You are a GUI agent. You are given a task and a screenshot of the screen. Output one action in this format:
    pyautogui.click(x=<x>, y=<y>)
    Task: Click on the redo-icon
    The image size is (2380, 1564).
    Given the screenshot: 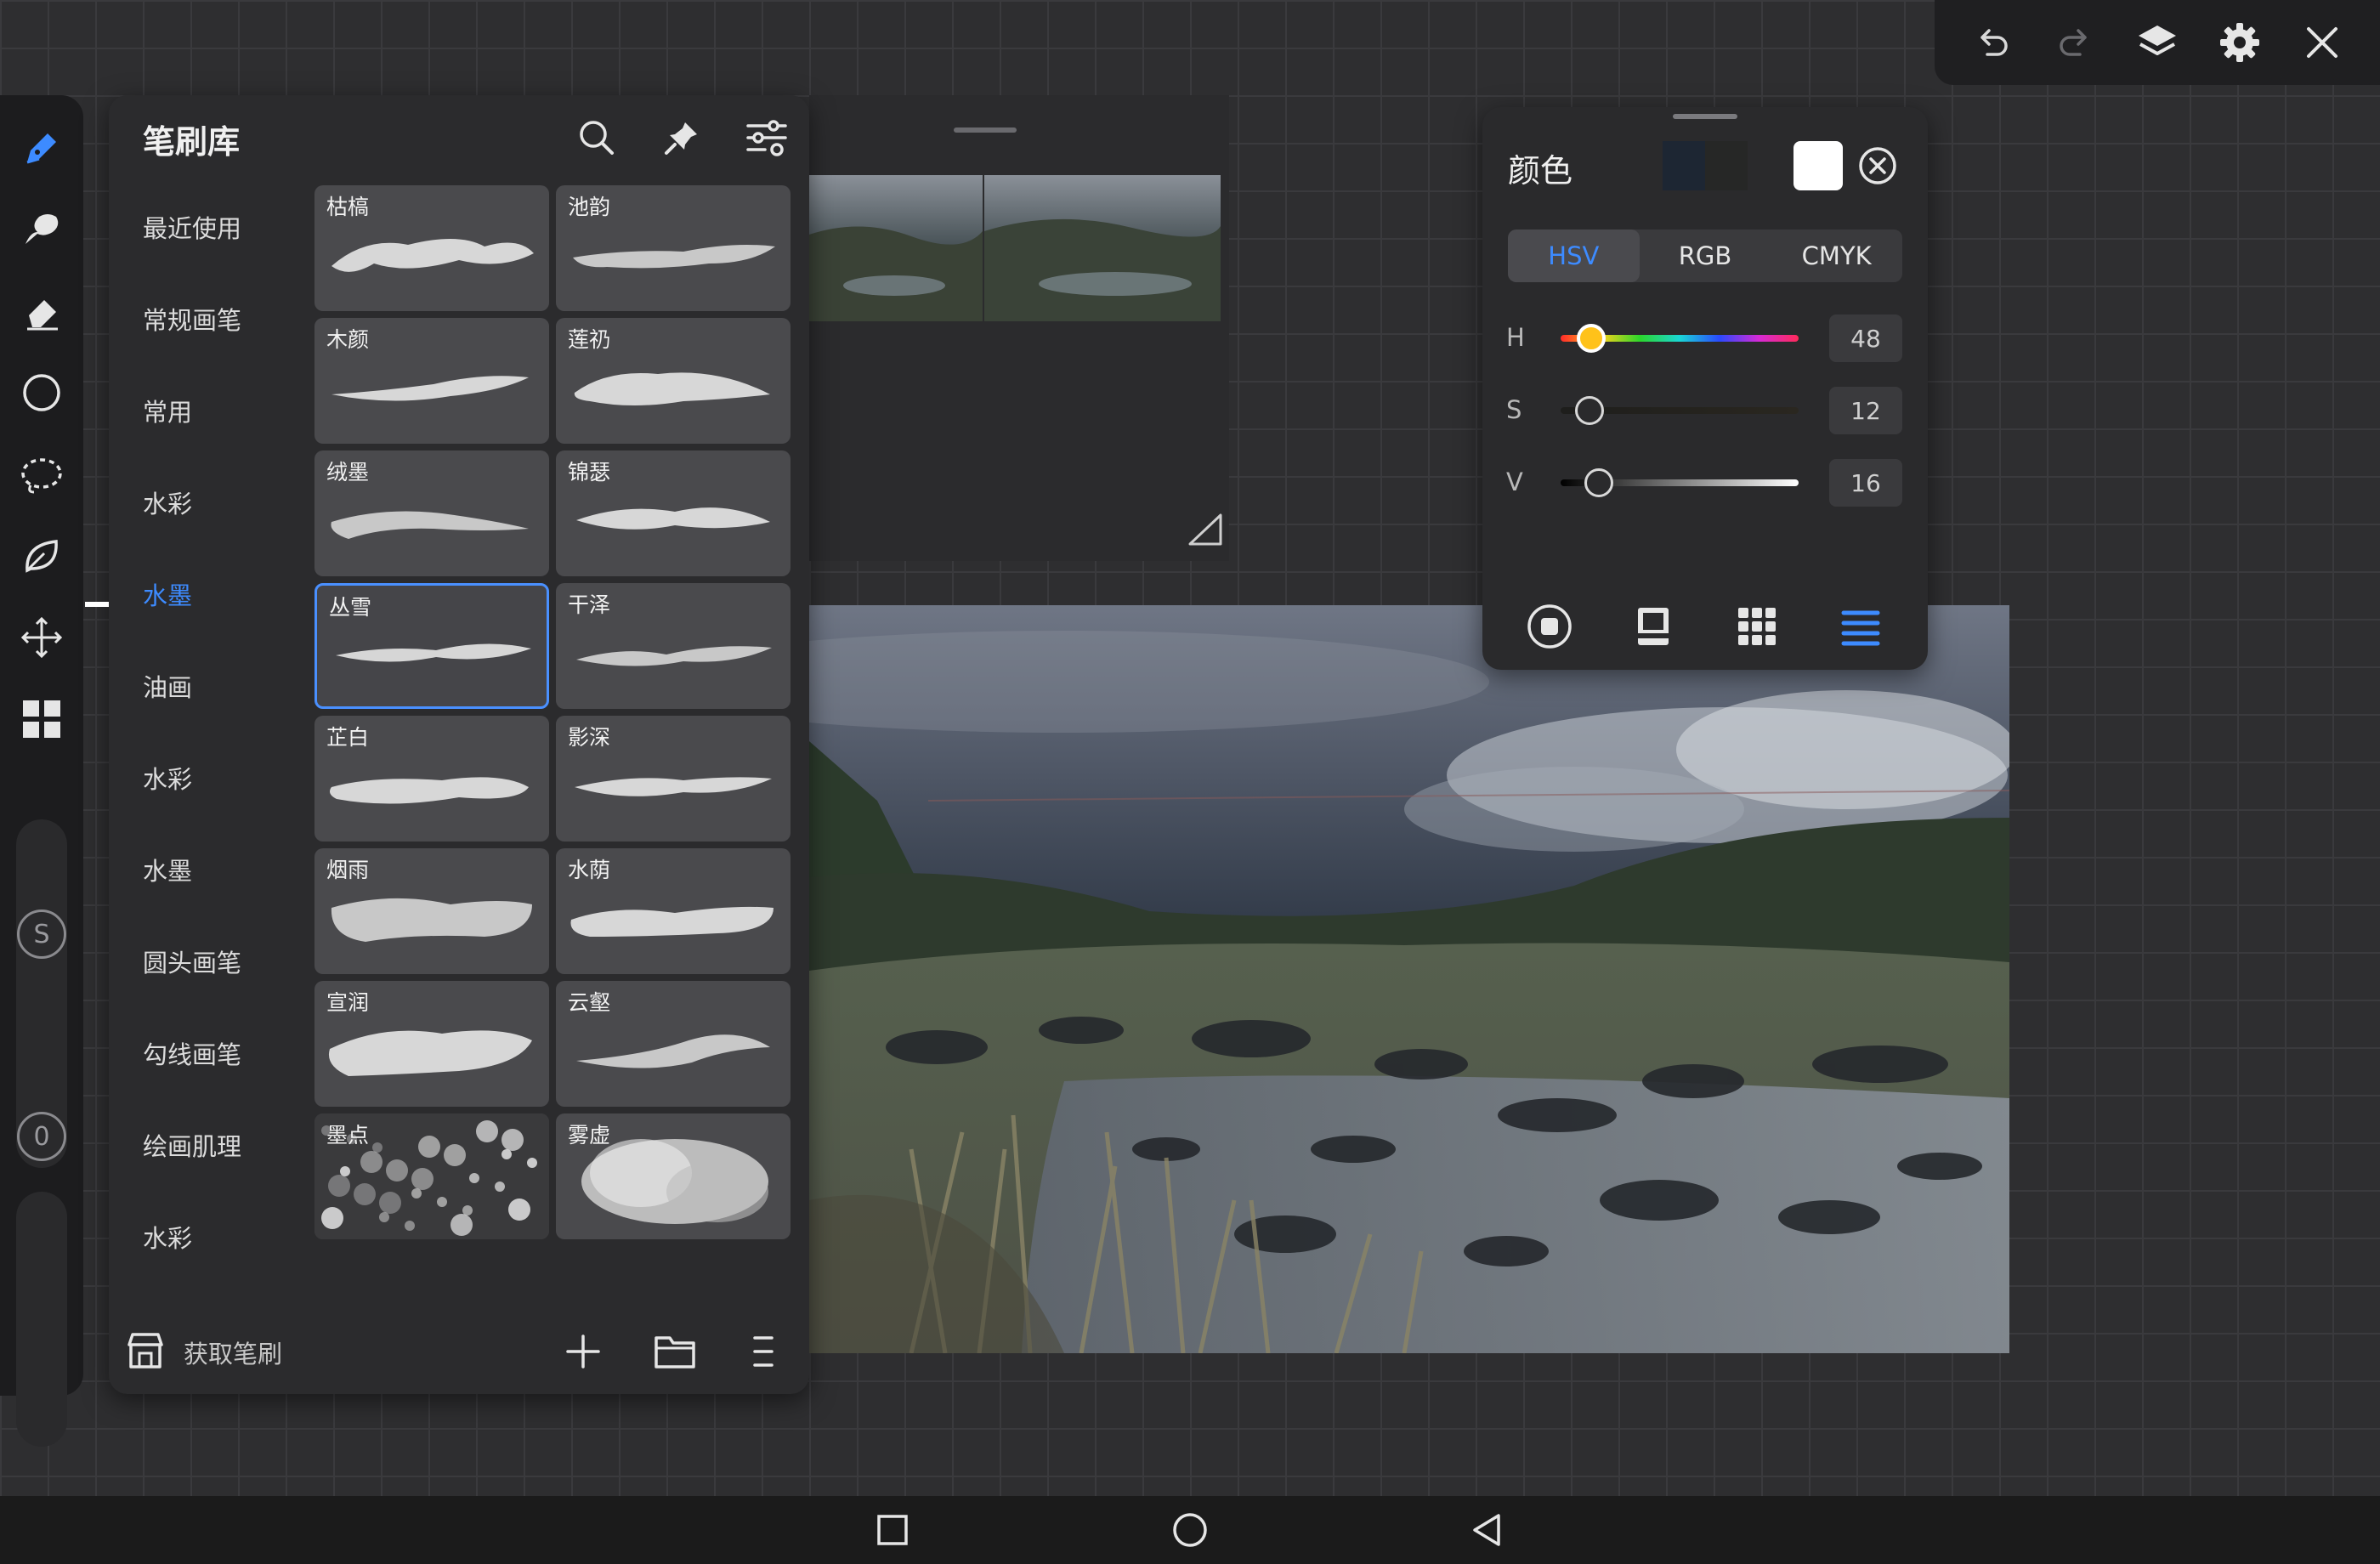 What is the action you would take?
    pyautogui.click(x=2075, y=42)
    